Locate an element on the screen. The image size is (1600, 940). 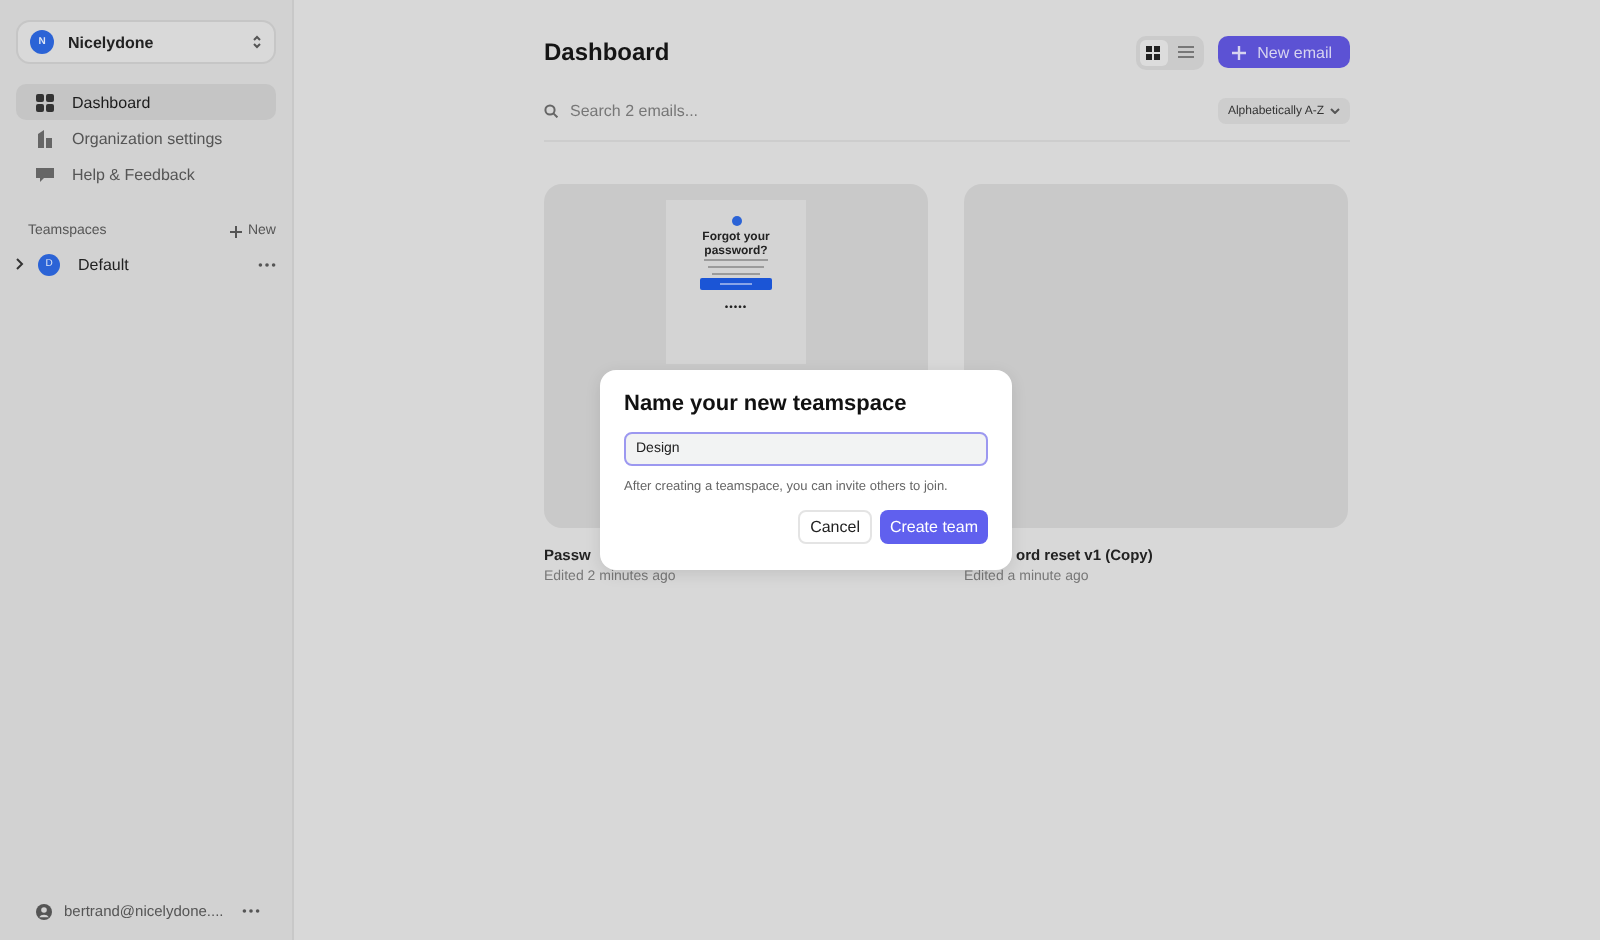
chevron-updown-icon is located at coordinates (257, 42).